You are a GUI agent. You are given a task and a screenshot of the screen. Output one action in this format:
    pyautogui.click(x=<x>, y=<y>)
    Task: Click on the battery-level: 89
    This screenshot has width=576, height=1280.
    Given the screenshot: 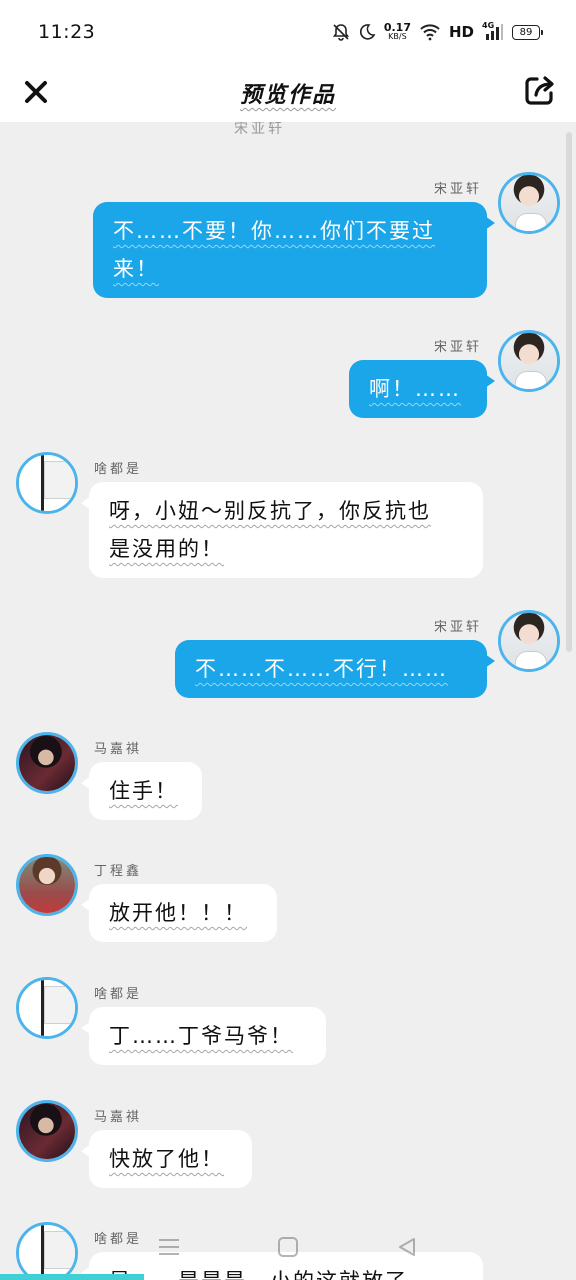 What is the action you would take?
    pyautogui.click(x=526, y=32)
    